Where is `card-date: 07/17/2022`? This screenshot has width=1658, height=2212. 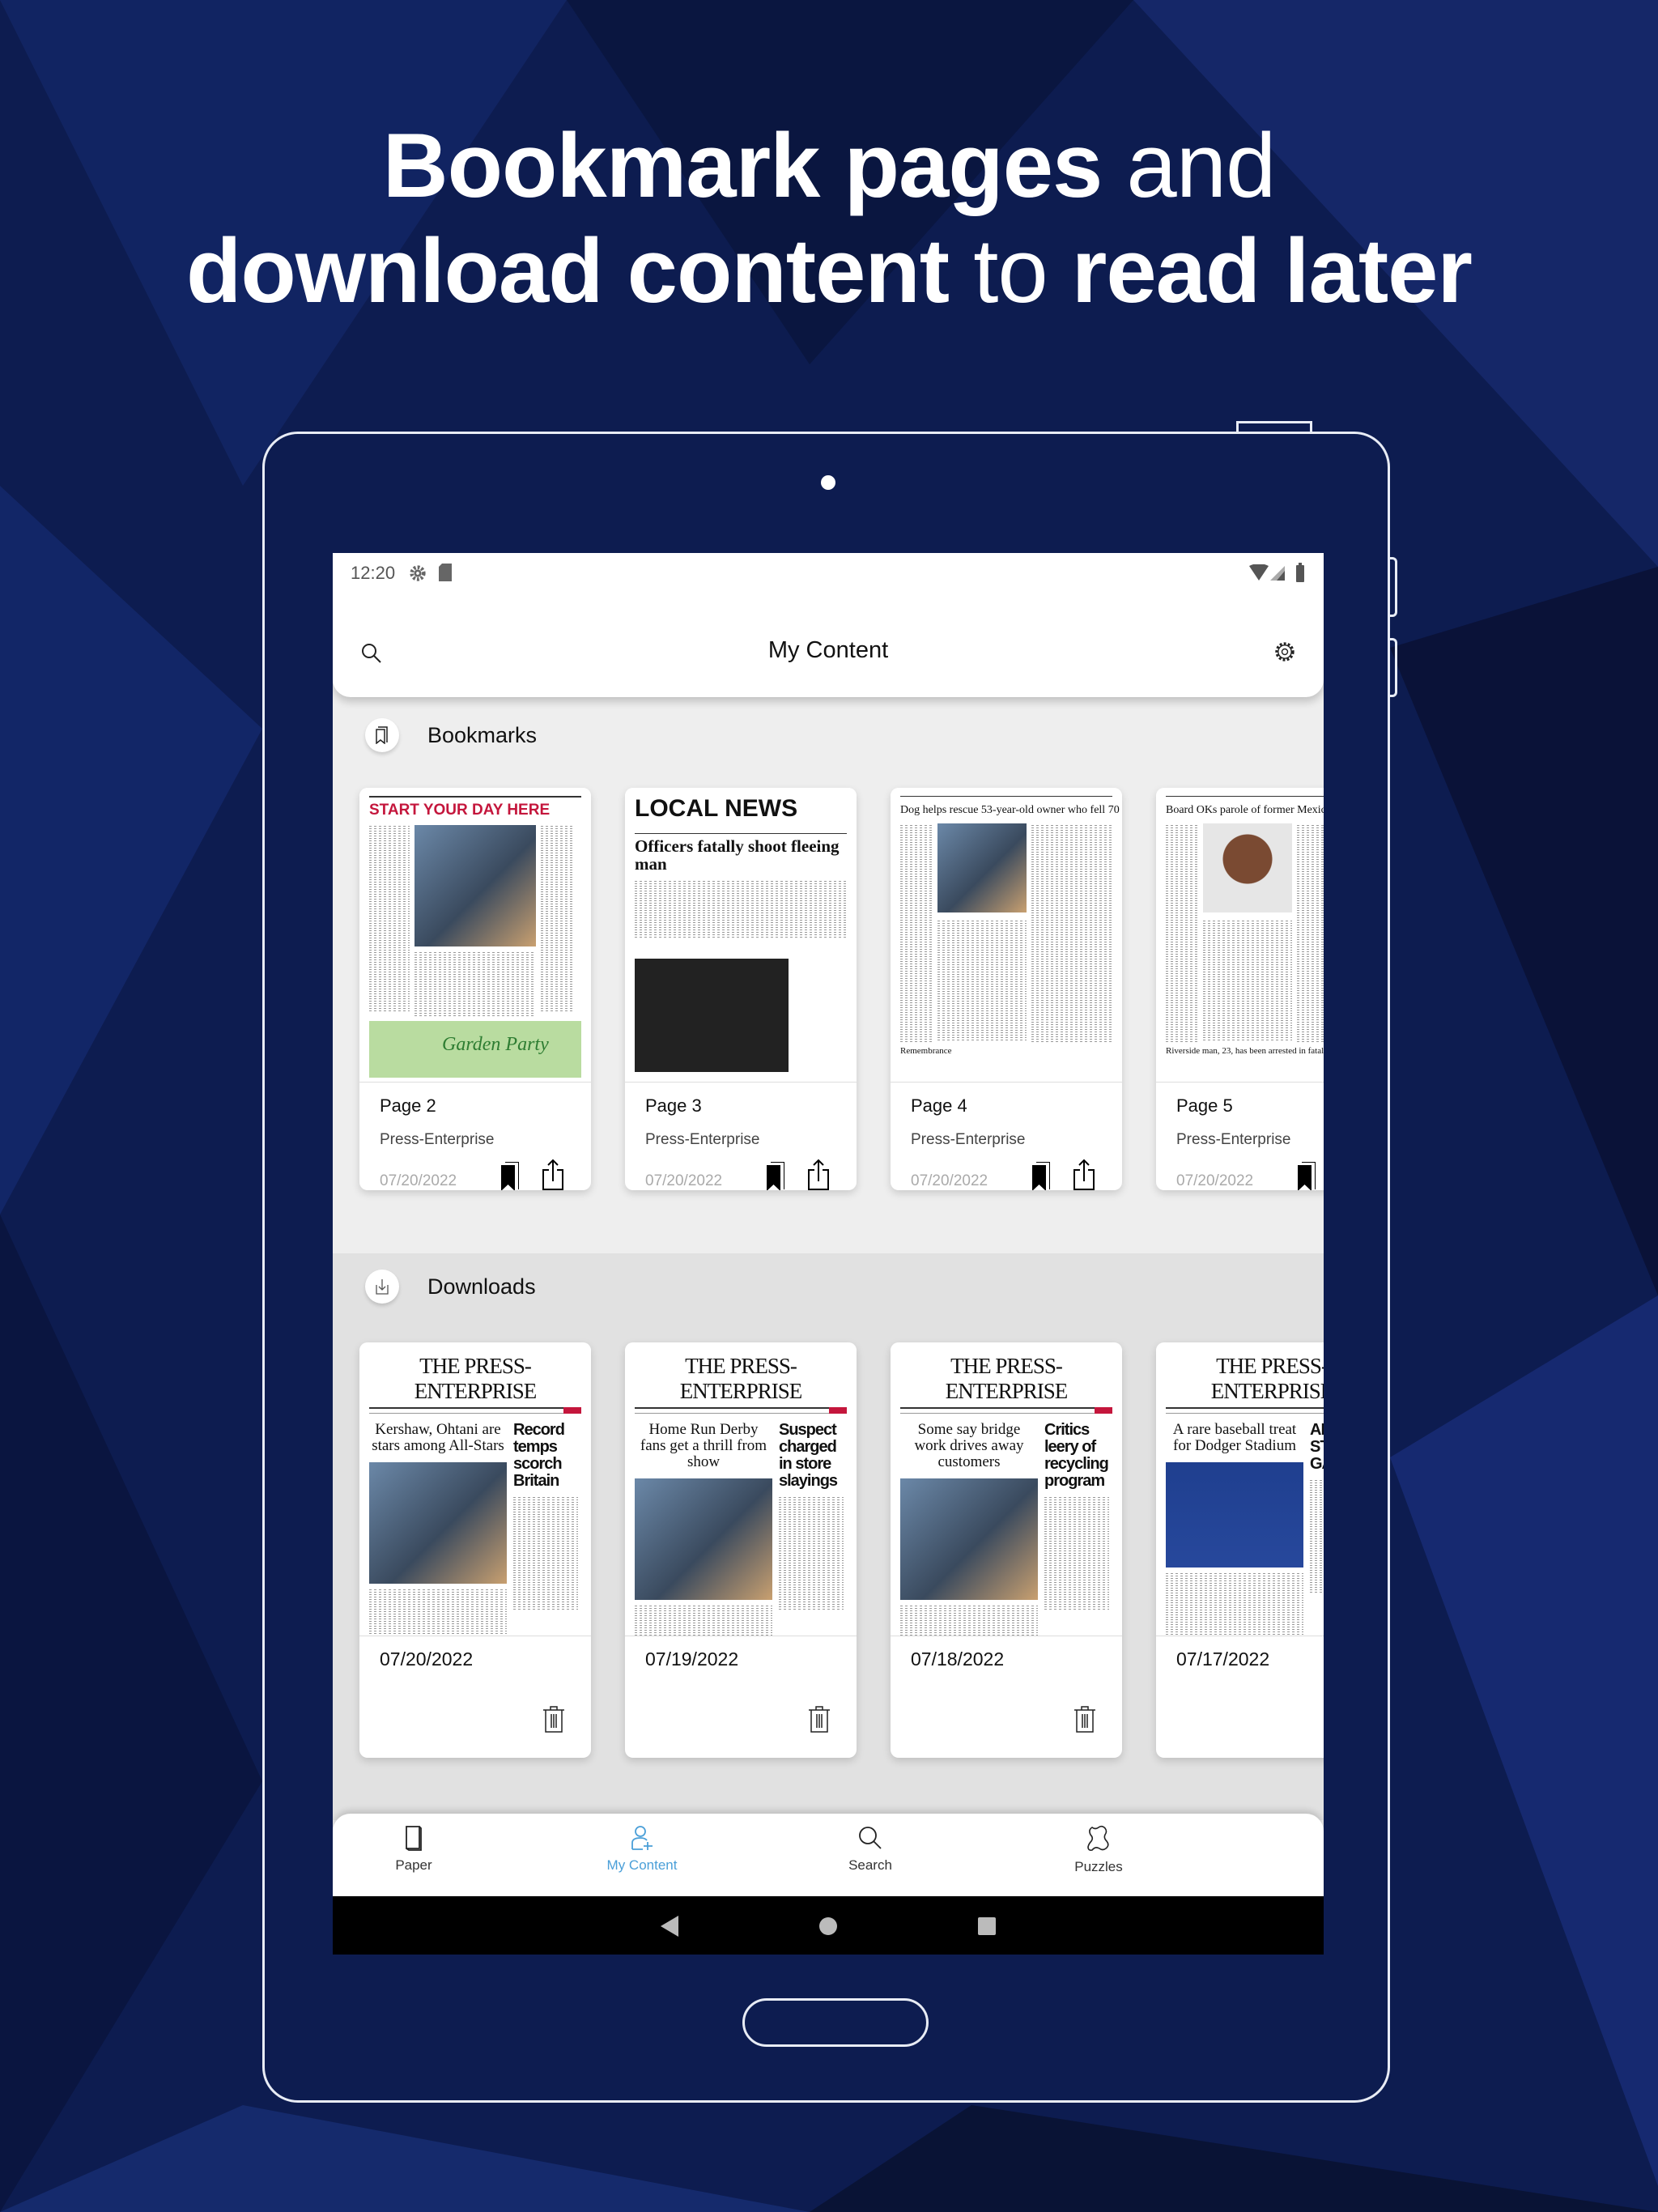
card-date: 07/17/2022 is located at coordinates (1223, 1659).